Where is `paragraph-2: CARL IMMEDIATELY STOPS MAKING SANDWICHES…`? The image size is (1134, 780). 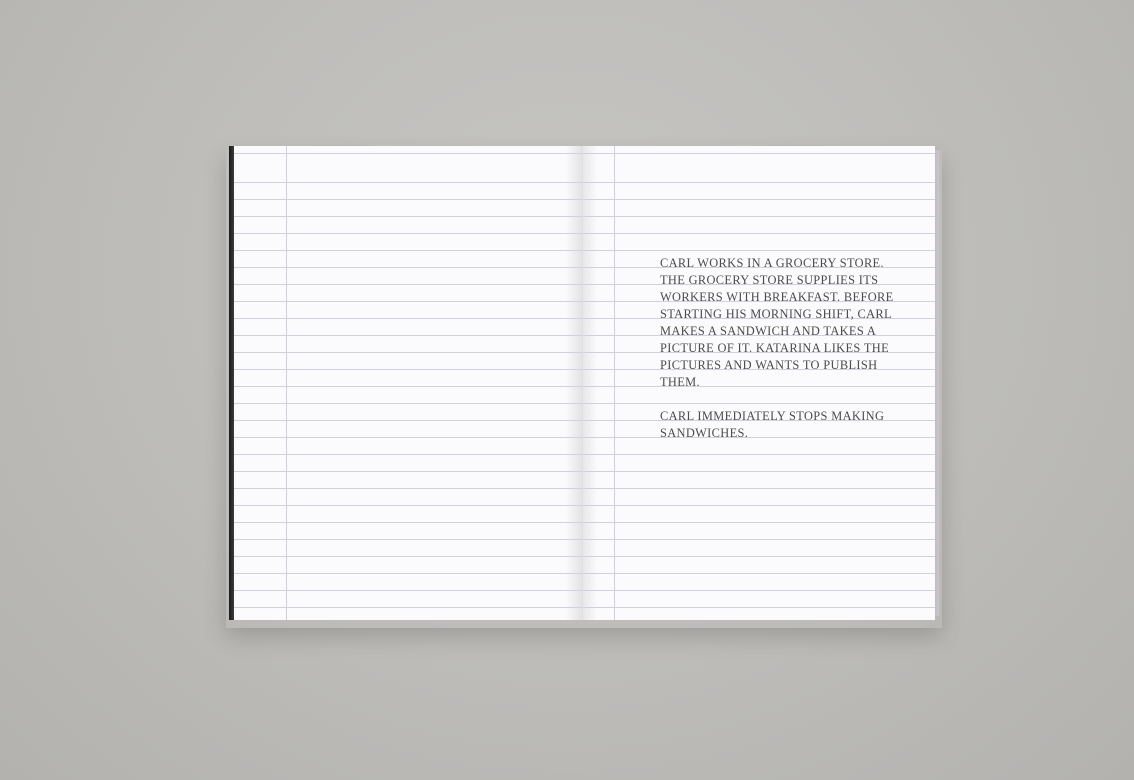
paragraph-2: CARL IMMEDIATELY STOPS MAKING SANDWICHES… is located at coordinates (772, 424).